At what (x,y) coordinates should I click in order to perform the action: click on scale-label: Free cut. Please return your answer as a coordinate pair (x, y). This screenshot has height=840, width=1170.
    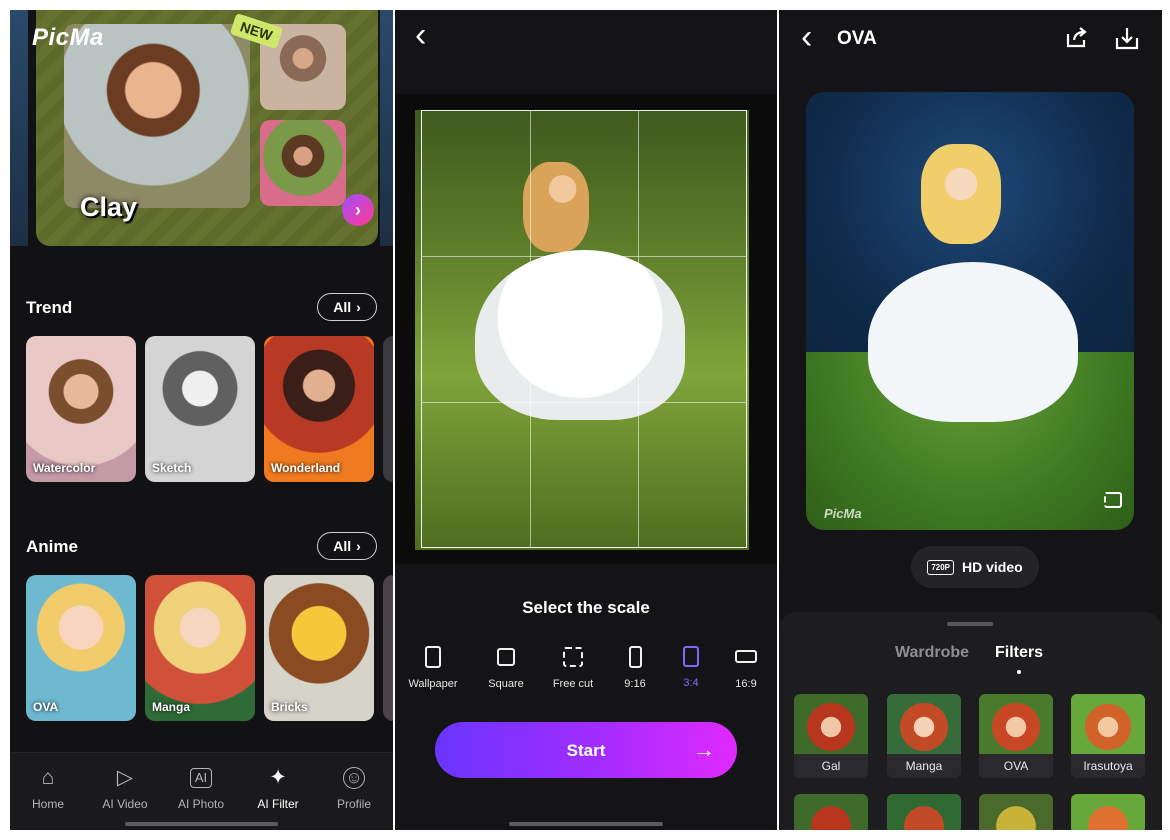
    Looking at the image, I should click on (573, 684).